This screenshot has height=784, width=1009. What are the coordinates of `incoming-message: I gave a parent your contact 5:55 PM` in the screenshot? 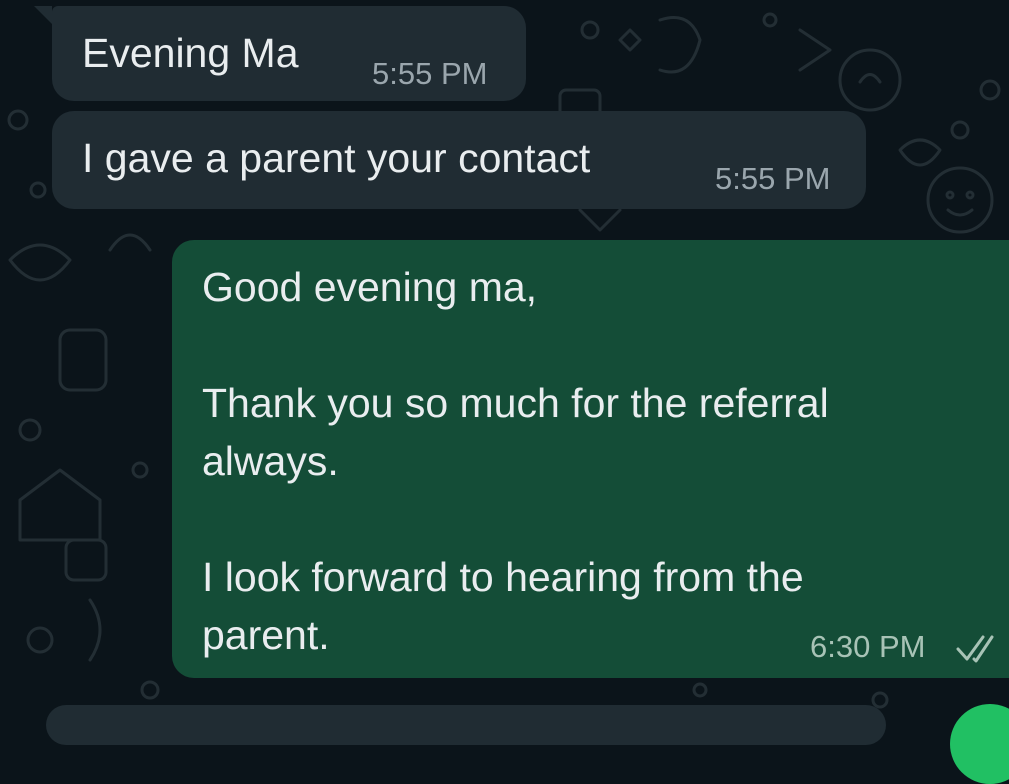 It's located at (459, 160).